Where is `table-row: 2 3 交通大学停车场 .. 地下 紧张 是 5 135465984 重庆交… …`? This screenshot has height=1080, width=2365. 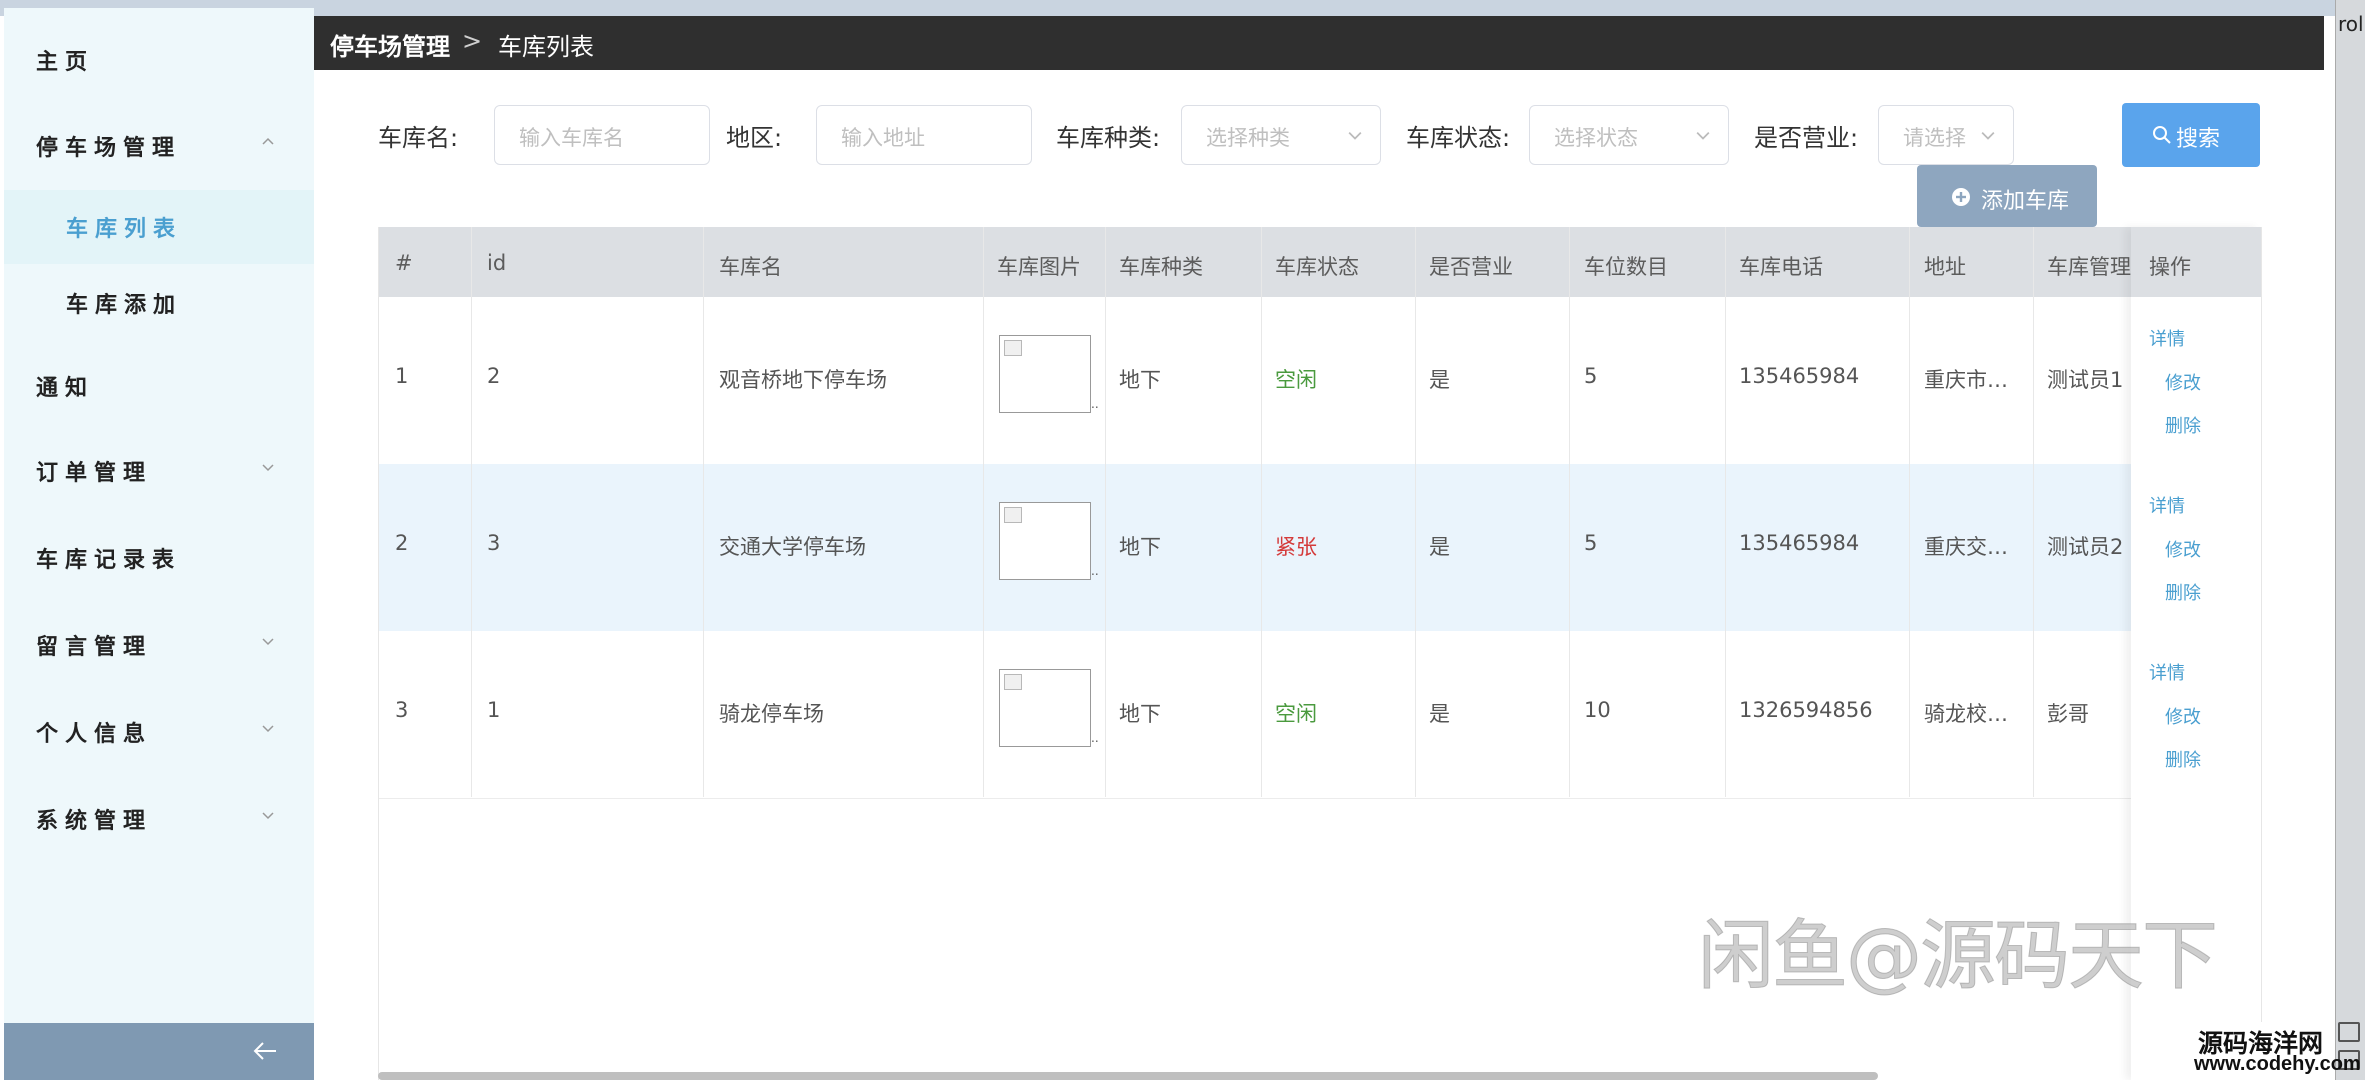
table-row: 2 3 交通大学停车场 .. 地下 紧张 是 5 135465984 重庆交… … is located at coordinates (1320, 548).